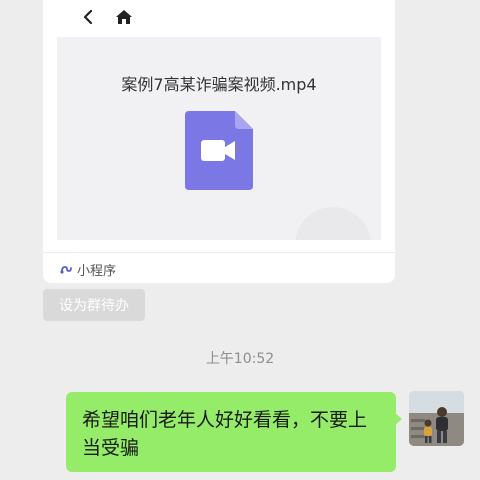  Describe the element at coordinates (219, 150) in the screenshot. I see `video-file-icon` at that location.